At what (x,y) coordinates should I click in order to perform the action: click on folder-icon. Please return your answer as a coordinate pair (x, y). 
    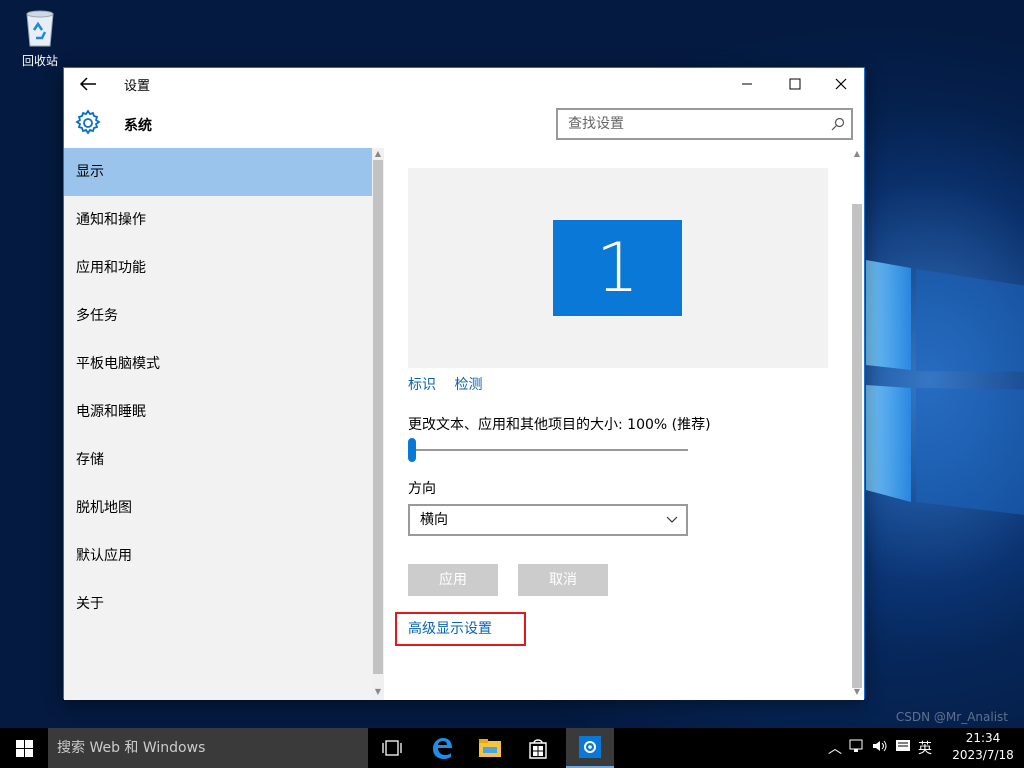
    Looking at the image, I should click on (490, 748).